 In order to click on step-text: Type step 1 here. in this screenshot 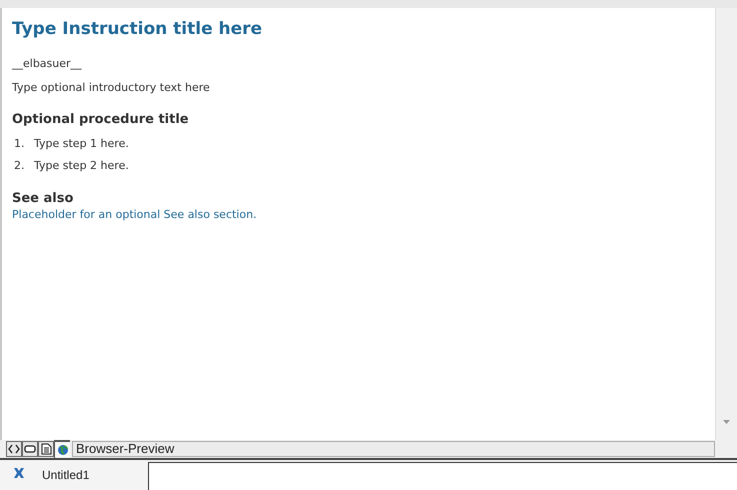, I will do `click(81, 144)`.